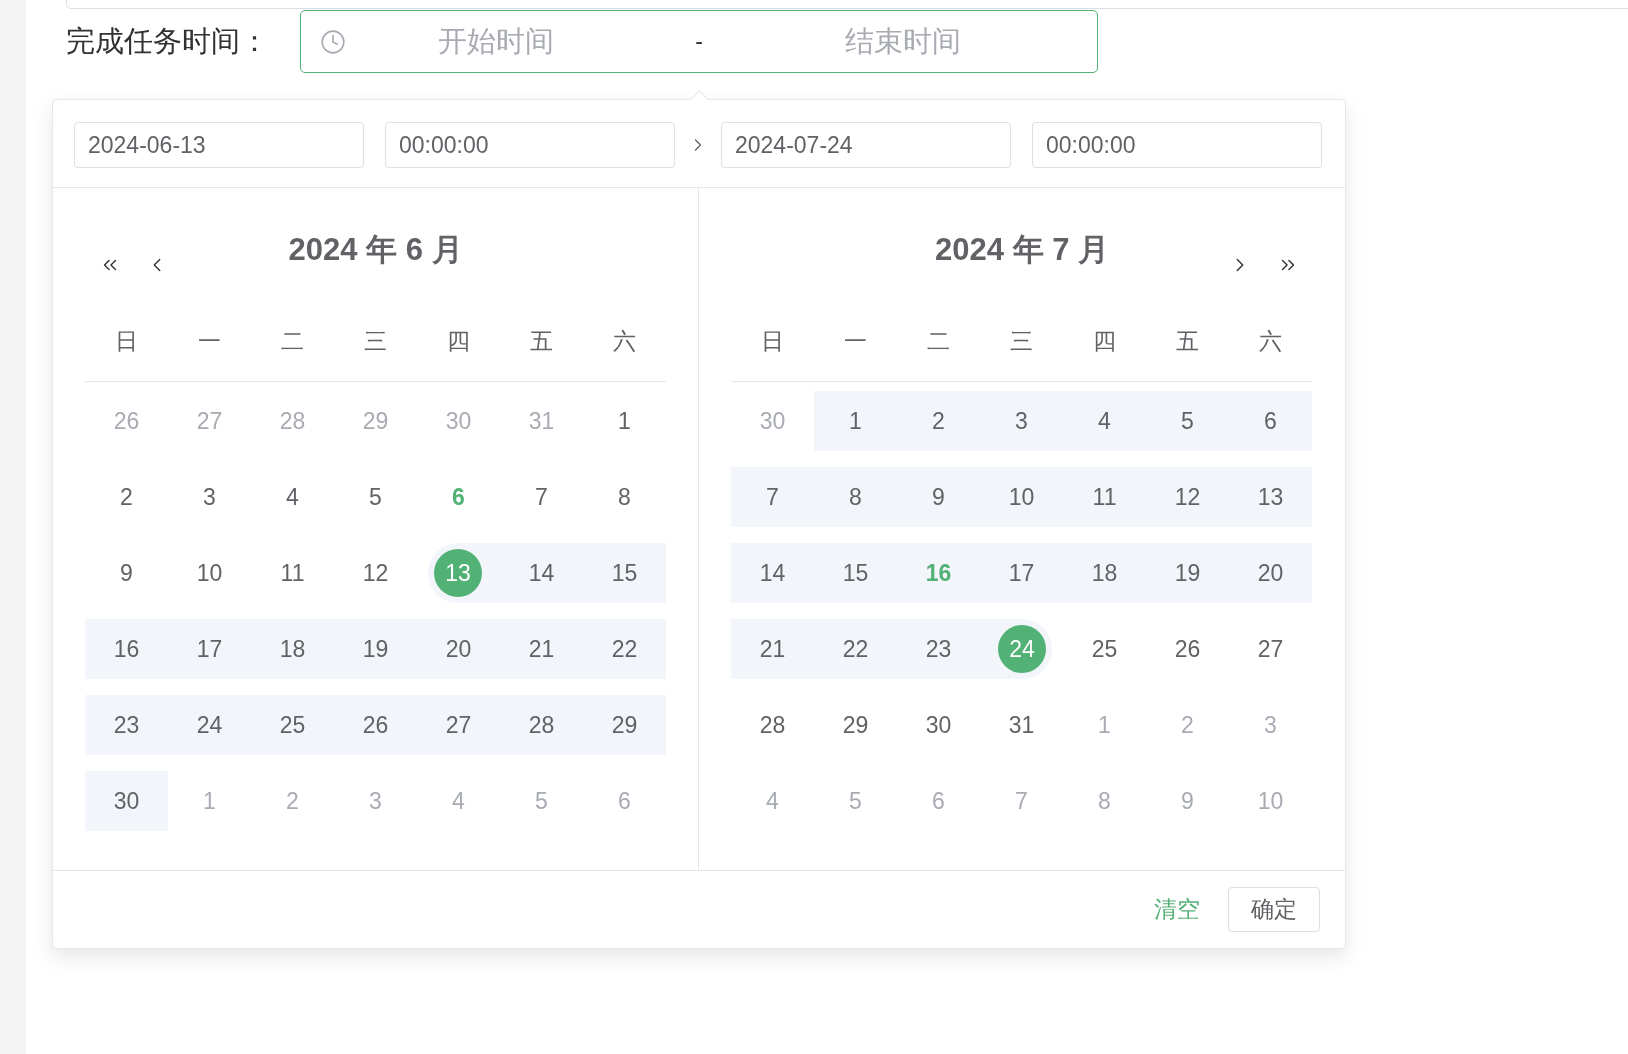 This screenshot has width=1628, height=1054. Describe the element at coordinates (126, 649) in the screenshot. I see `day-cell: 16` at that location.